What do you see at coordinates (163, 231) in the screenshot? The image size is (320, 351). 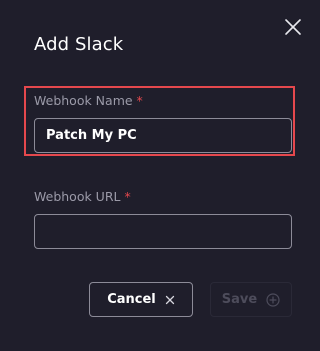 I see `webhook-url-input` at bounding box center [163, 231].